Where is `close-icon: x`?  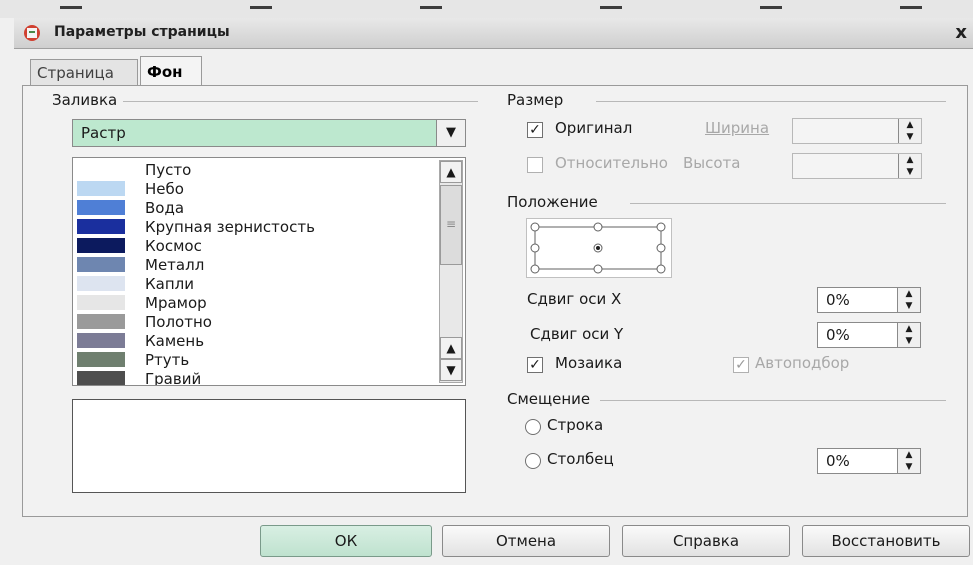 close-icon: x is located at coordinates (961, 32).